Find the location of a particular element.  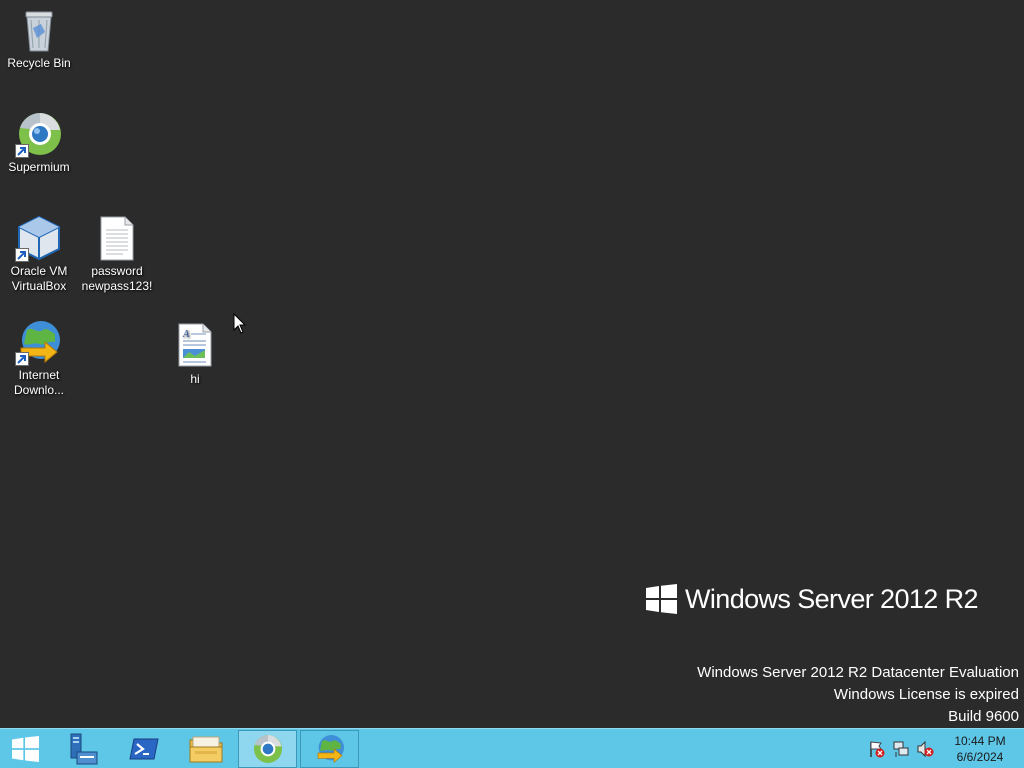

desktop-icon-label: Supermium is located at coordinates (39, 167).